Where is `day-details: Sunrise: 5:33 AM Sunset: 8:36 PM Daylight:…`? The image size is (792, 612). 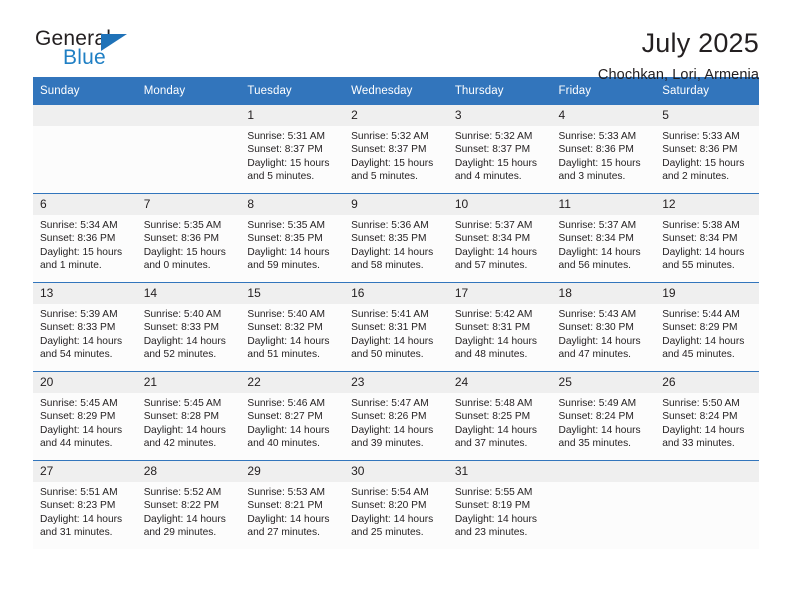 day-details: Sunrise: 5:33 AM Sunset: 8:36 PM Daylight:… is located at coordinates (707, 155).